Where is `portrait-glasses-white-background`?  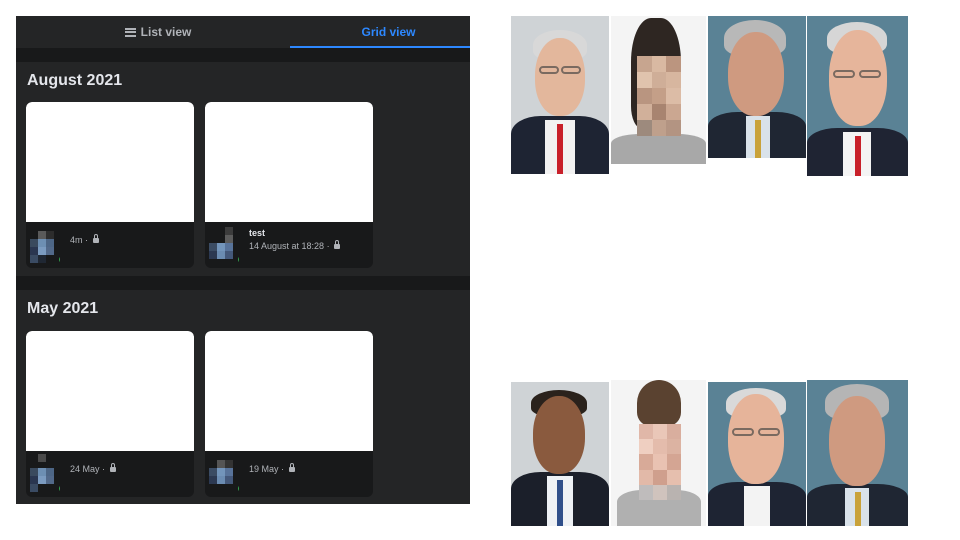
portrait-glasses-white-background is located at coordinates (757, 454).